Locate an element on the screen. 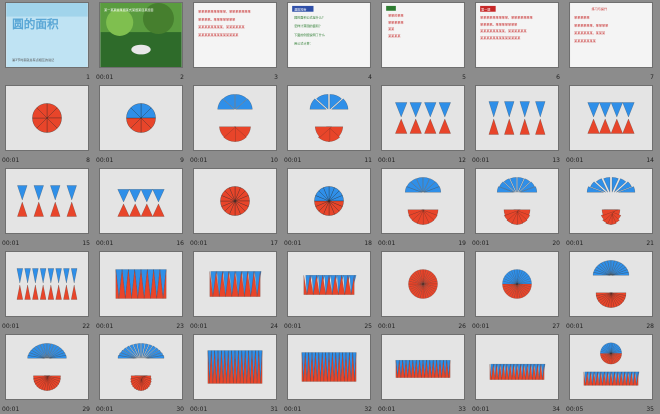  slide-22: 00:01 22 is located at coordinates (47, 290).